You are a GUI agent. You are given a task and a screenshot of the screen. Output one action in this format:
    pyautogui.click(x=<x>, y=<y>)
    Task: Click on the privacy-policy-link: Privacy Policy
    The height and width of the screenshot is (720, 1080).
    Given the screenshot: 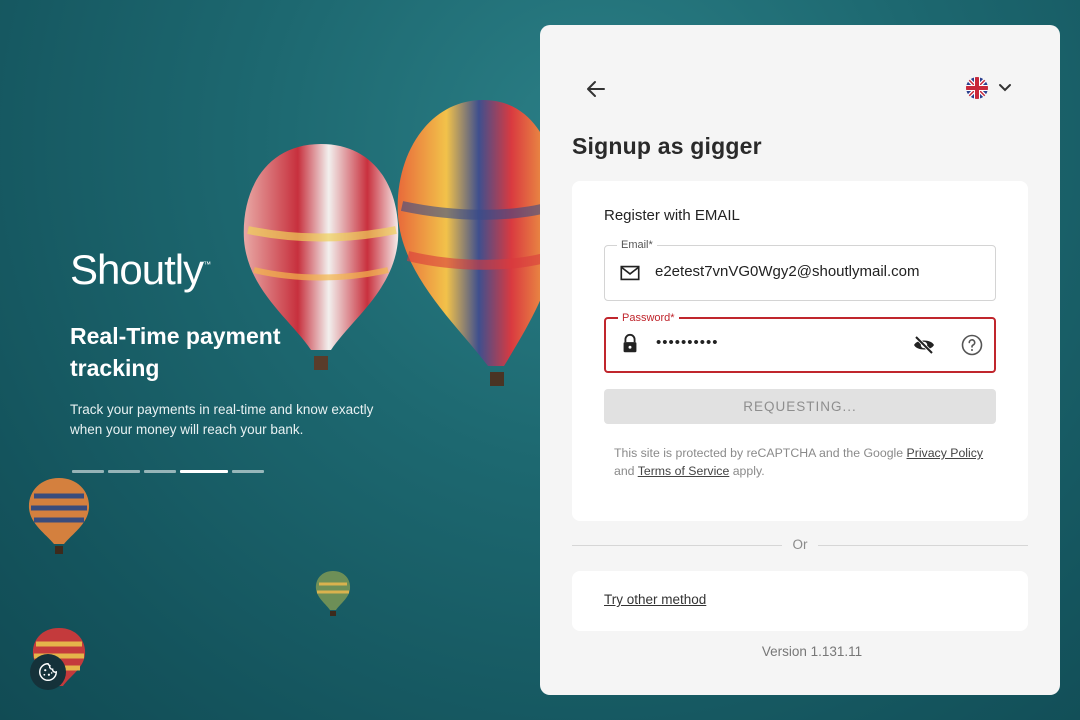 What is the action you would take?
    pyautogui.click(x=945, y=453)
    